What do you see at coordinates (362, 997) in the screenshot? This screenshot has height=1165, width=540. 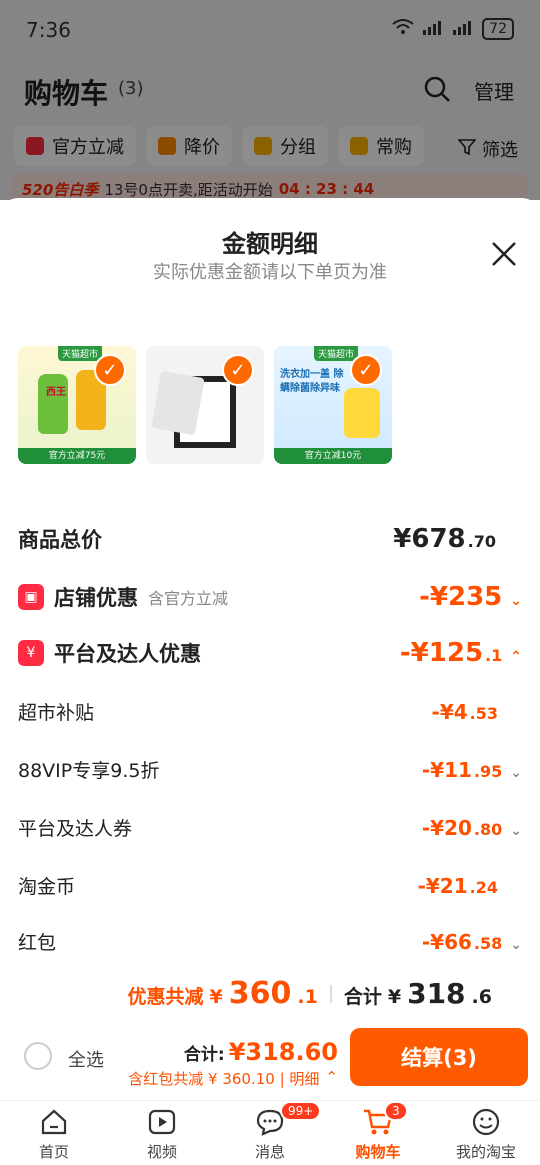 I see `summary-total-label: 合计` at bounding box center [362, 997].